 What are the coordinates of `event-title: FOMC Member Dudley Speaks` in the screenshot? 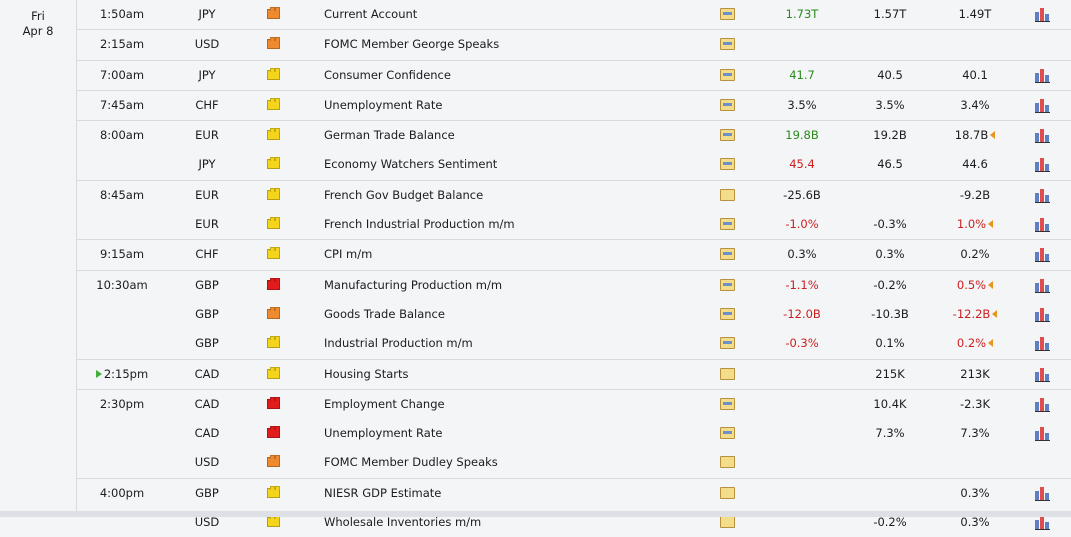 It's located at (514, 462).